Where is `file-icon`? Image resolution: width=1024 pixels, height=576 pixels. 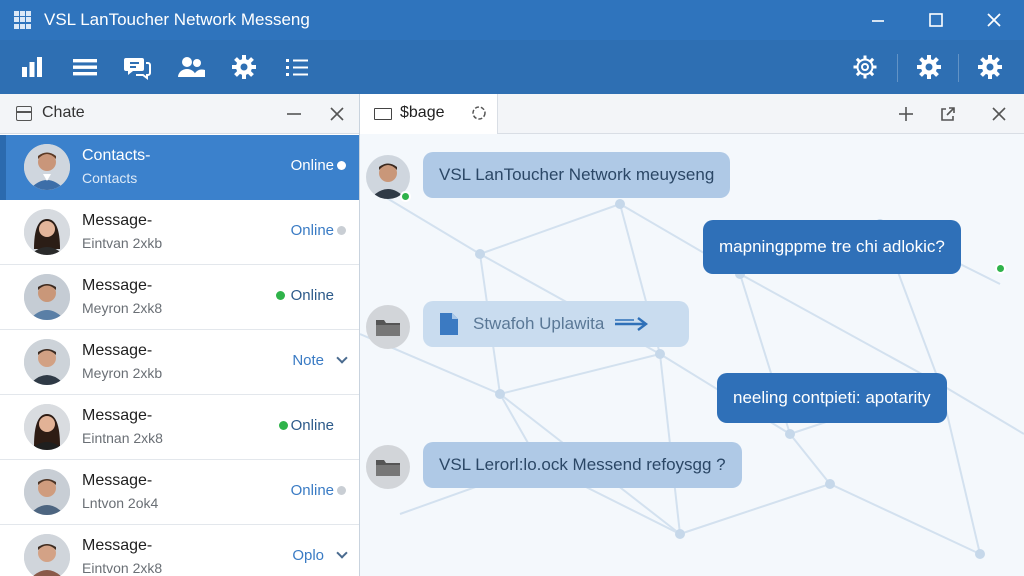 file-icon is located at coordinates (449, 324).